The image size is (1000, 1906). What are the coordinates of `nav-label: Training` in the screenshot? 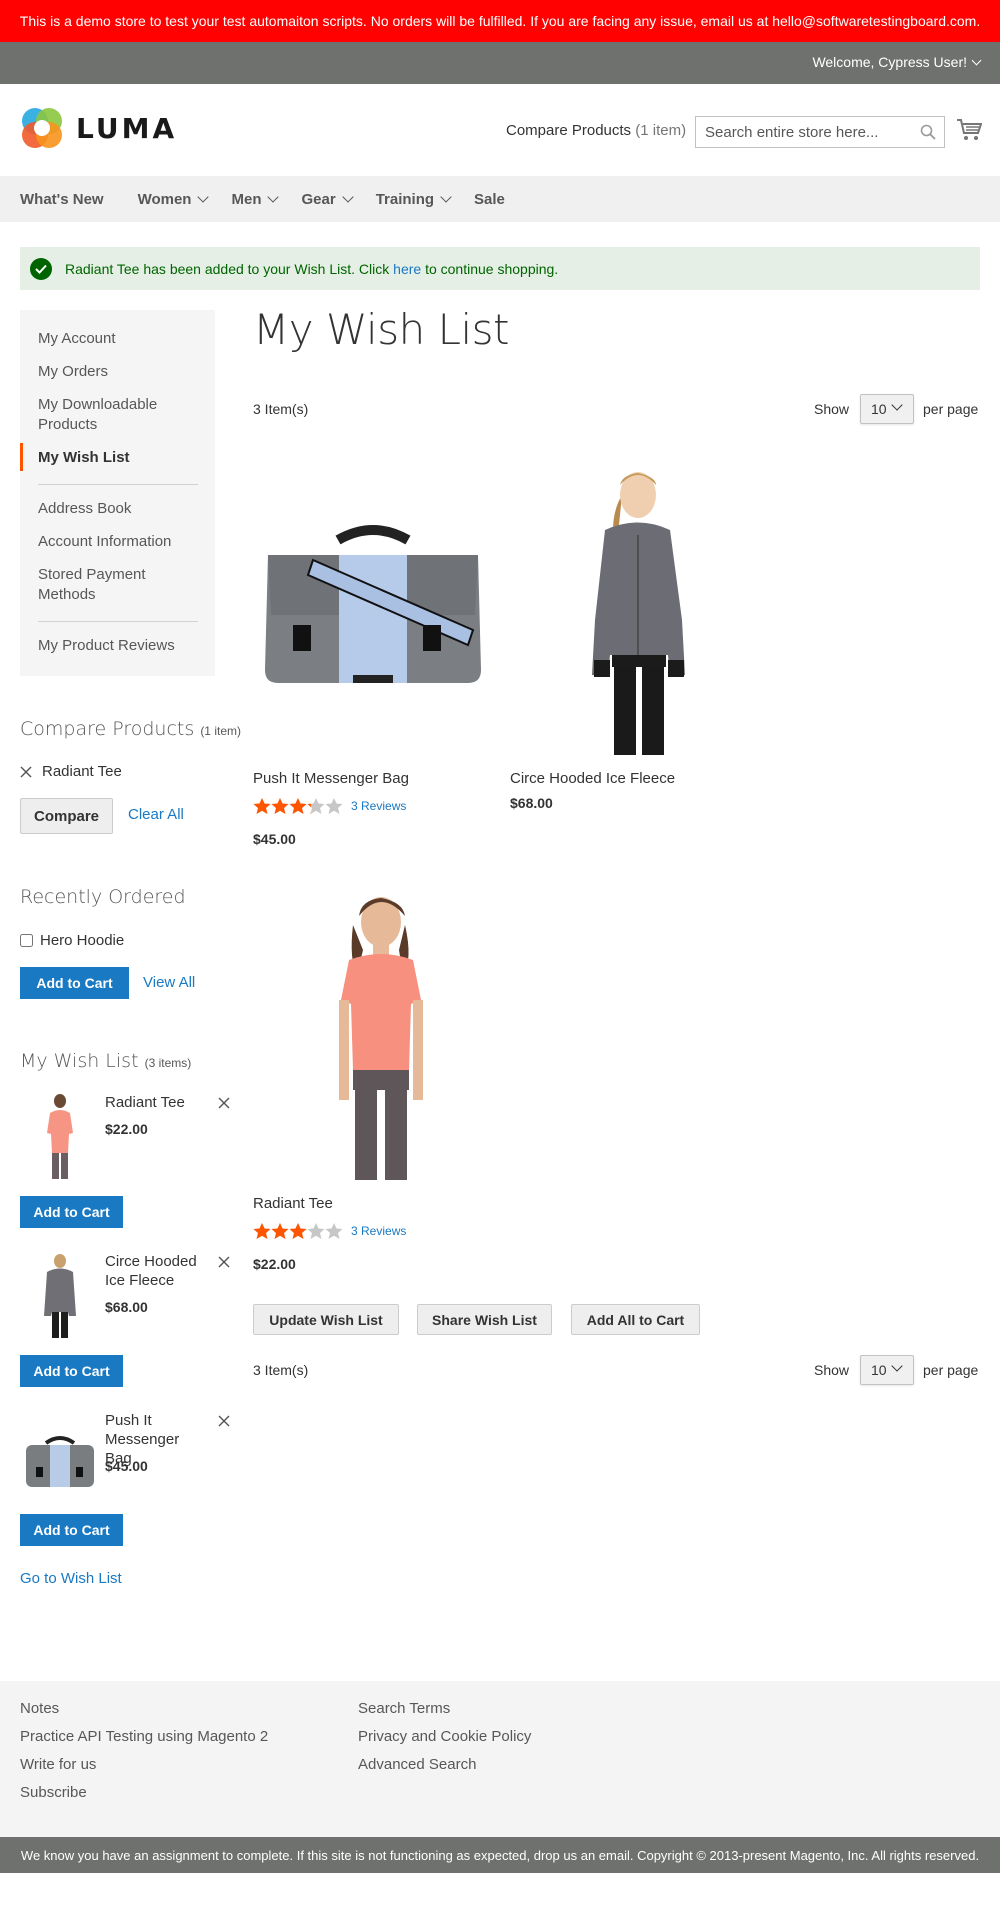 It's located at (405, 199).